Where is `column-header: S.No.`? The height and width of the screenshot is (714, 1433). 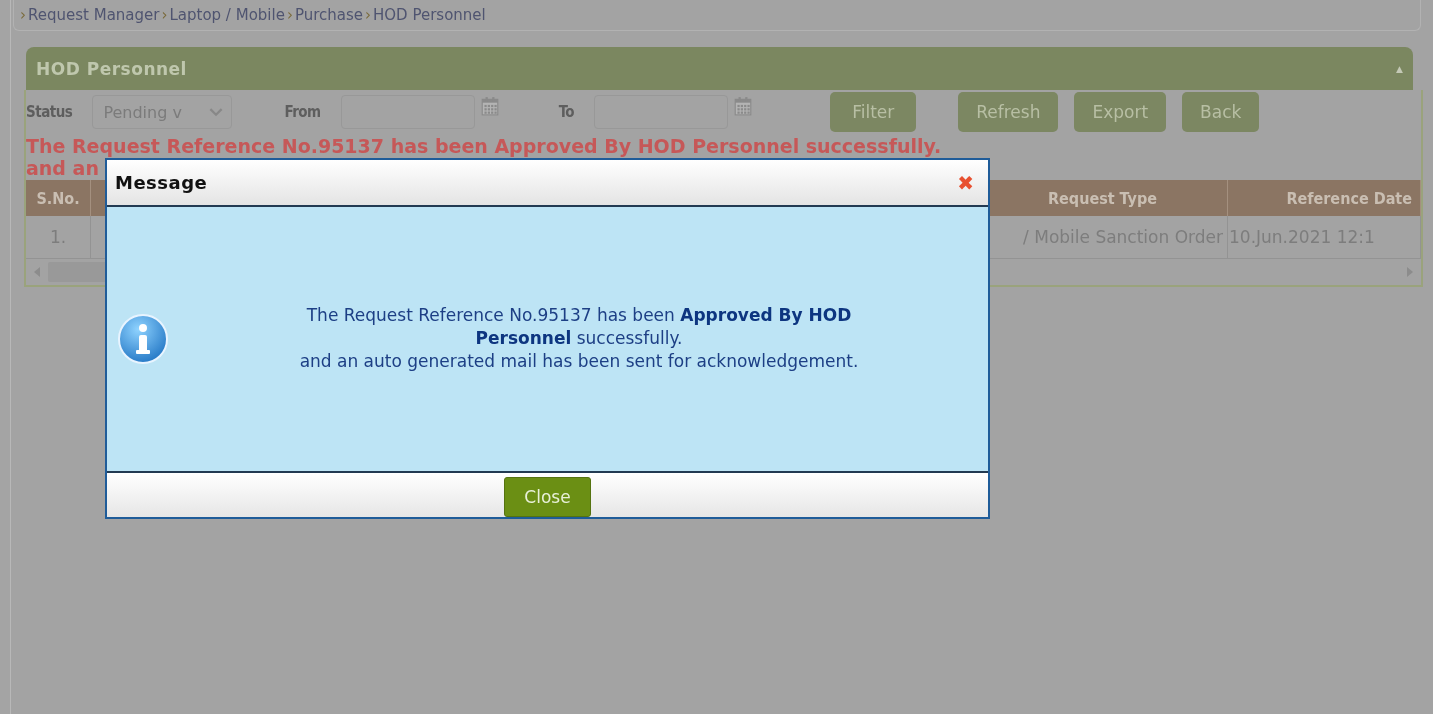 column-header: S.No. is located at coordinates (58, 198).